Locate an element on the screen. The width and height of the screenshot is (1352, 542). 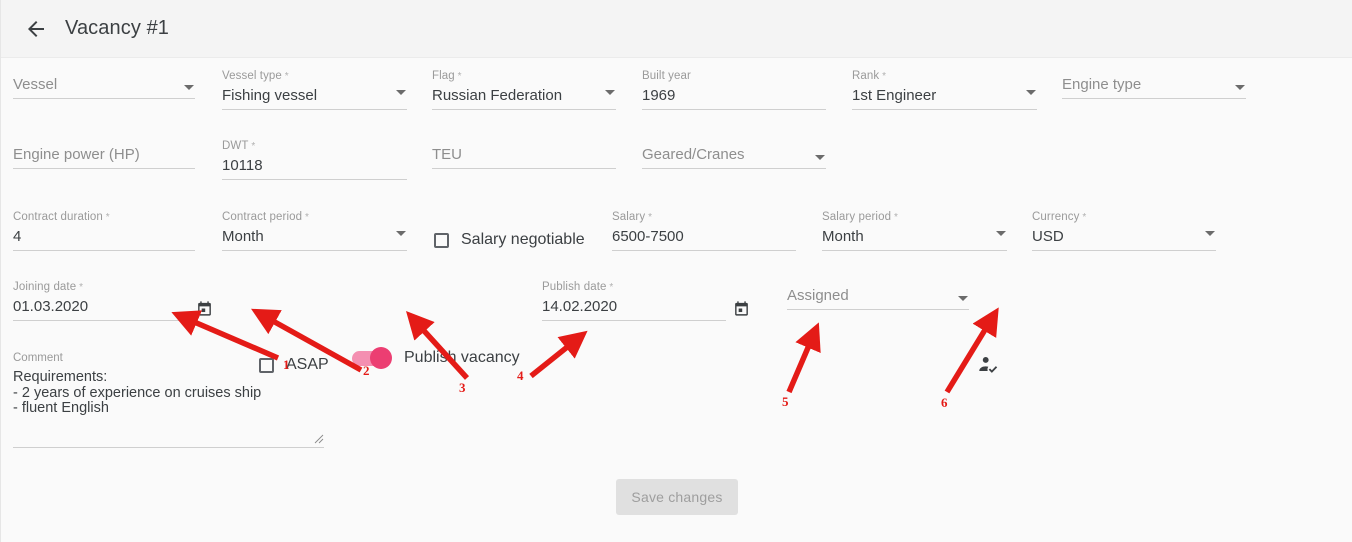
publish-date-value: 14.02.2020 is located at coordinates (580, 306).